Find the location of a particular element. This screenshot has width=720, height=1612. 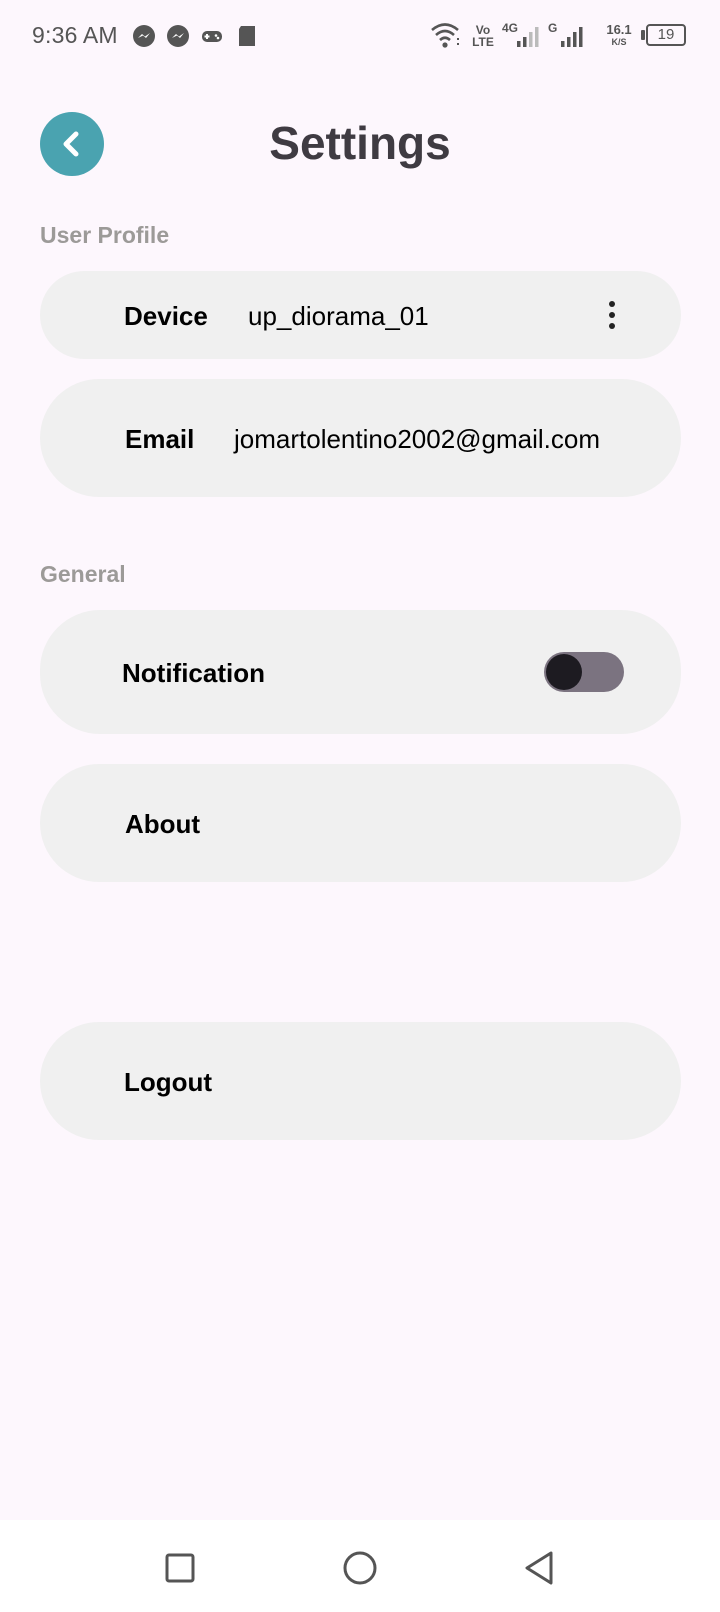

recent-apps-button is located at coordinates (180, 1568).